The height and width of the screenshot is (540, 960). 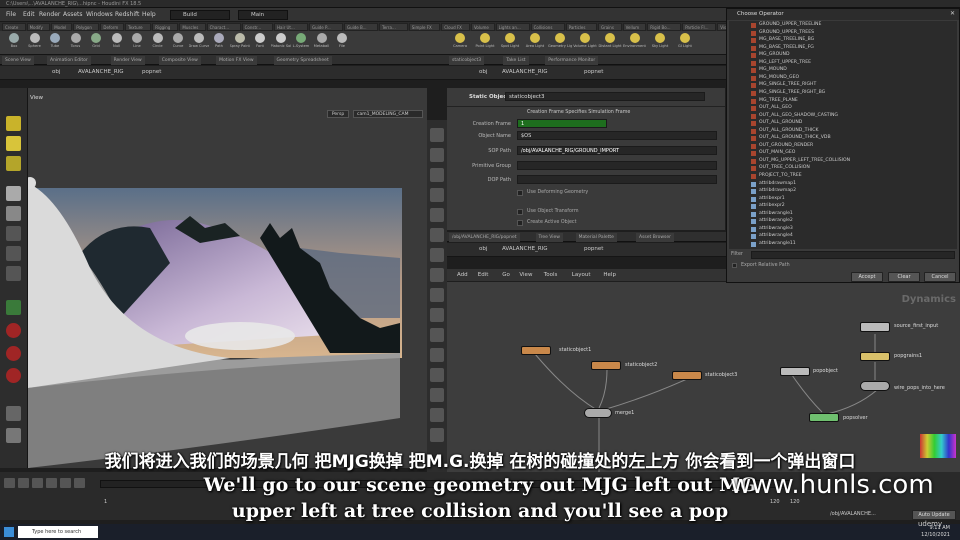 I want to click on shelf-tab-14: Simple FX, so click(x=424, y=27).